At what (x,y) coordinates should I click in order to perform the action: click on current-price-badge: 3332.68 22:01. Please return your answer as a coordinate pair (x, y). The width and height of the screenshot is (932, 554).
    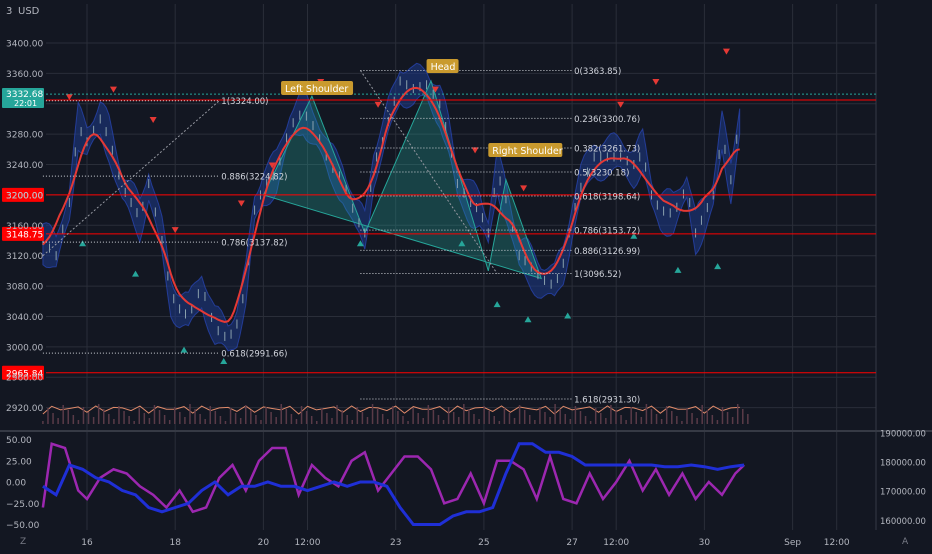
    Looking at the image, I should click on (23, 98).